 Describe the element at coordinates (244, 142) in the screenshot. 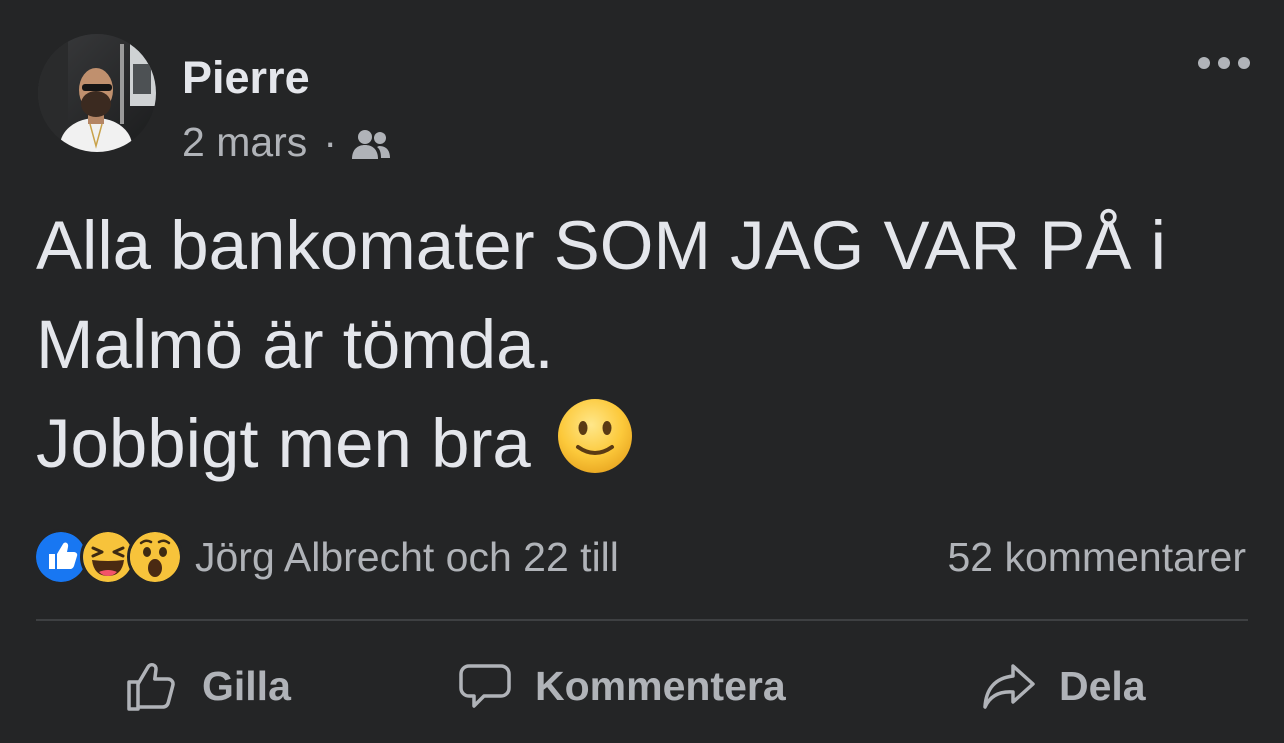

I see `post-date: 2 mars` at that location.